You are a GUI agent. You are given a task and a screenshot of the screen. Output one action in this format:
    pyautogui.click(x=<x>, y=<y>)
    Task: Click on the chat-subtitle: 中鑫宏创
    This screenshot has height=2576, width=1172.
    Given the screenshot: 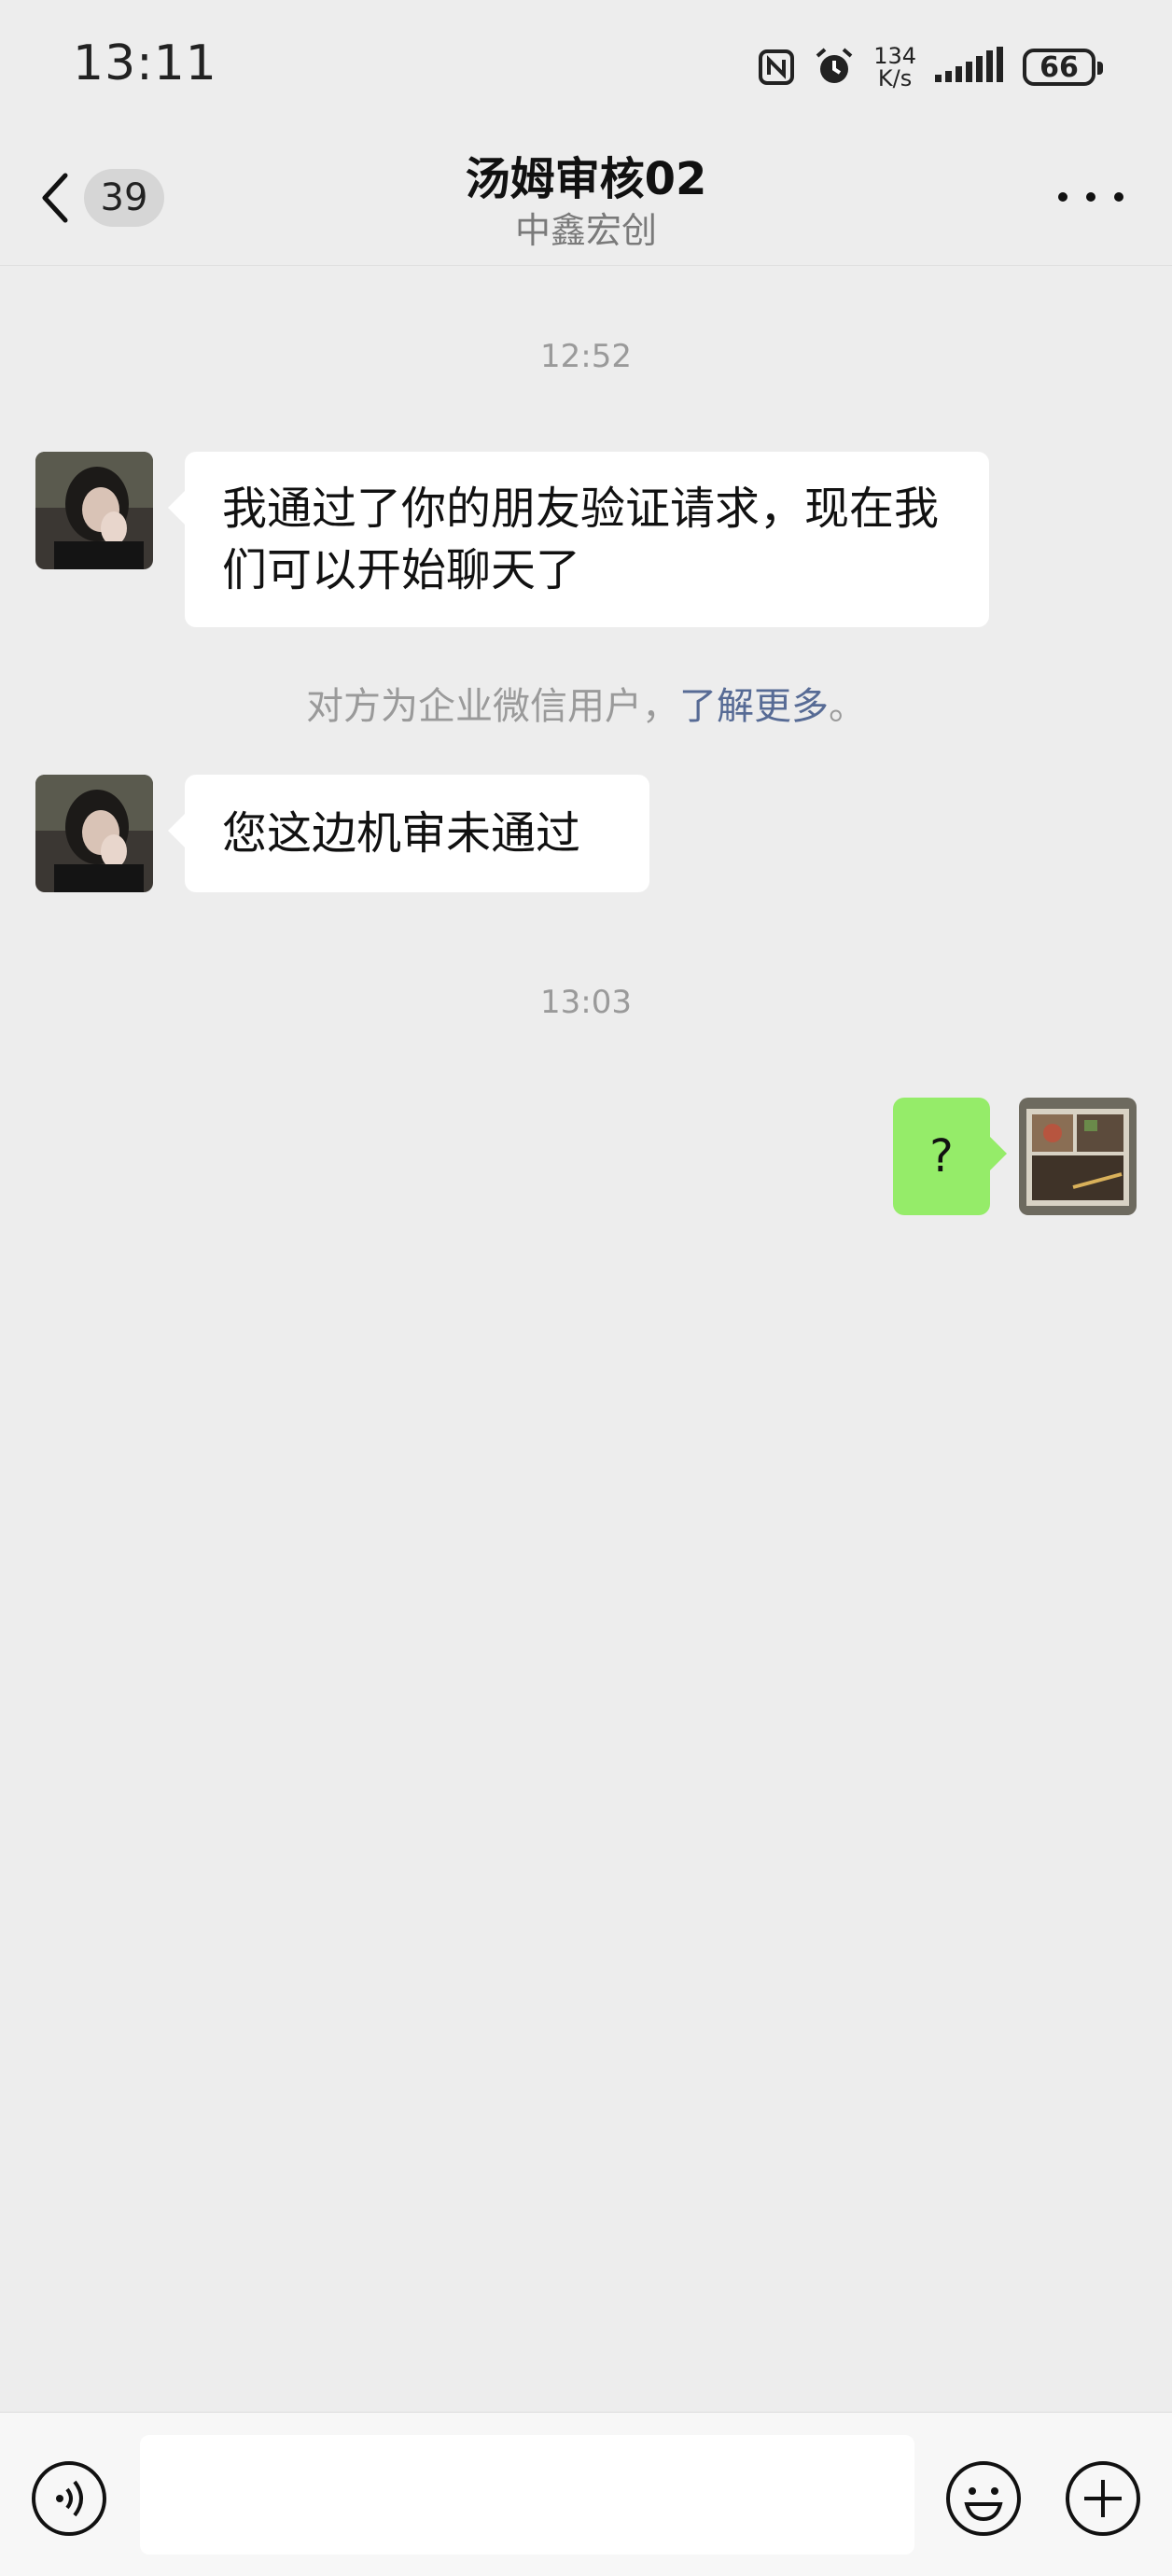 What is the action you would take?
    pyautogui.click(x=585, y=230)
    